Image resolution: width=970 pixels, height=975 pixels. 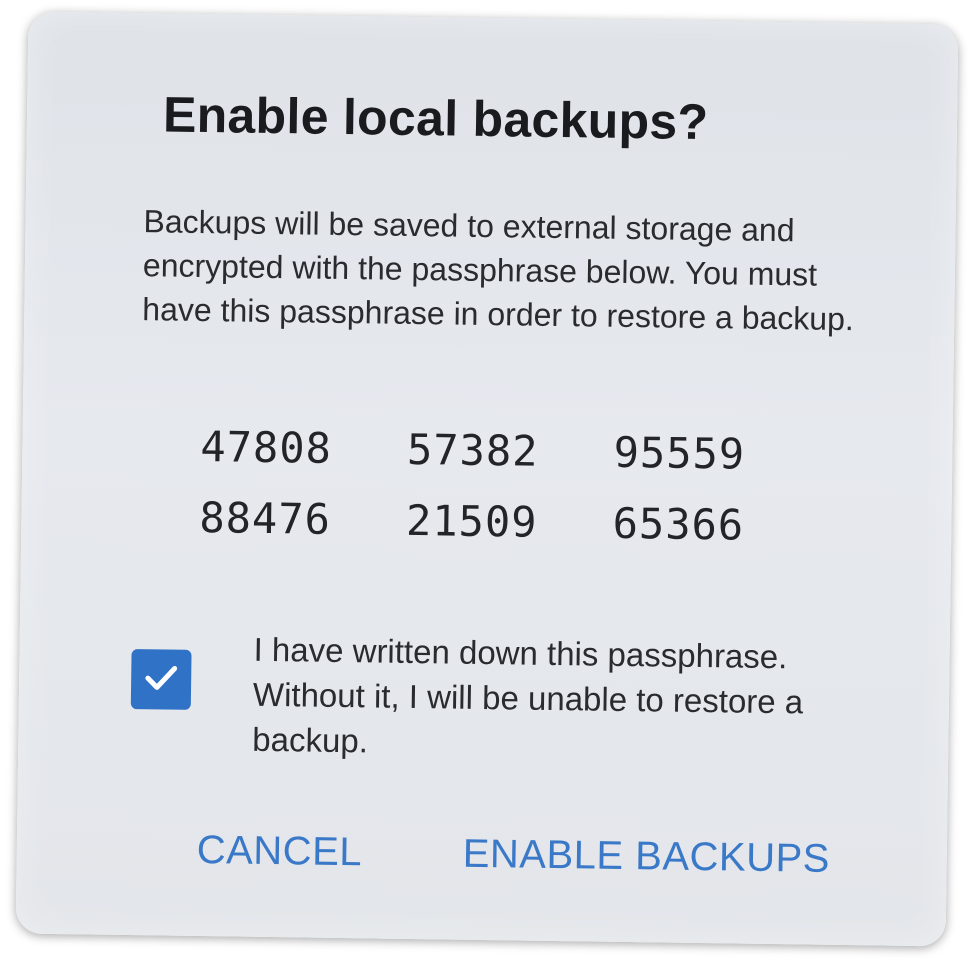 I want to click on dialog-title: Enable local backups?, so click(x=435, y=118).